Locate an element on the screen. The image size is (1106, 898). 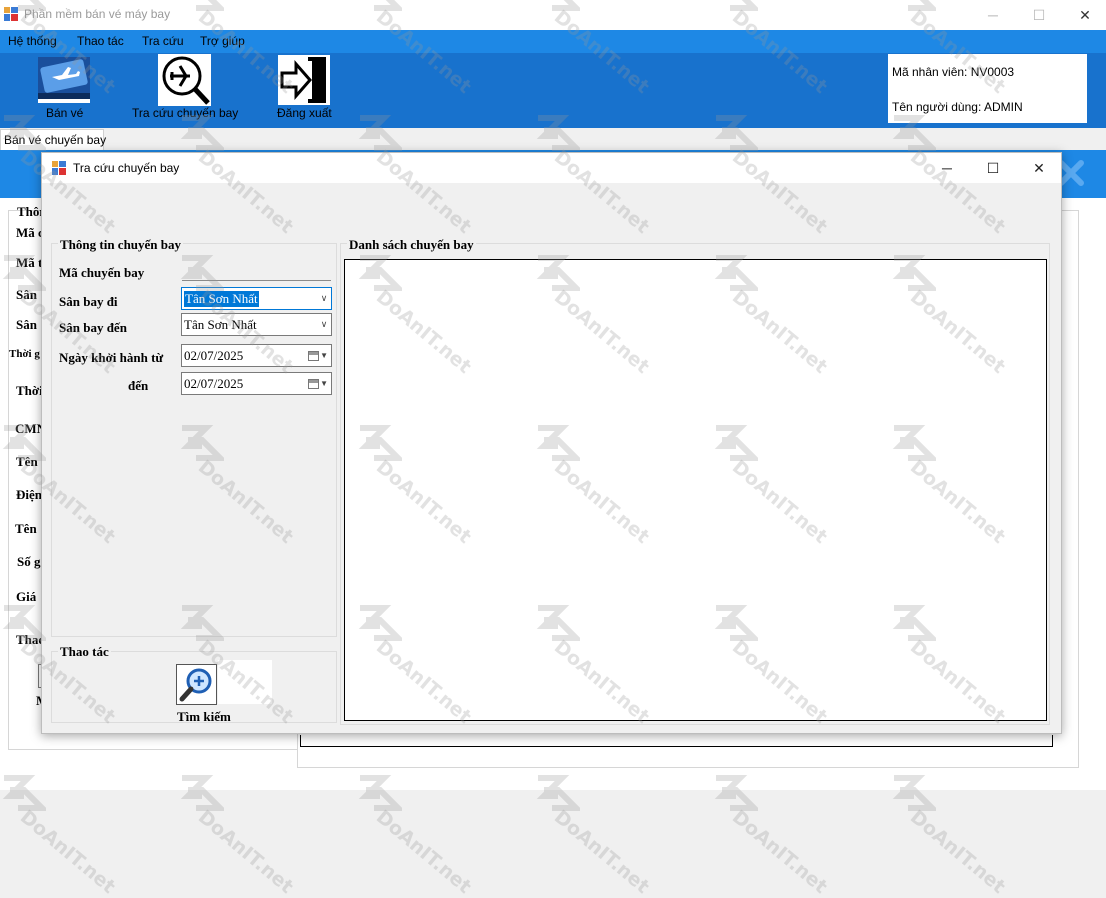
main-titlebar: Phần mềm bán vé máy bay ─ ☐ ✕ is located at coordinates (553, 15).